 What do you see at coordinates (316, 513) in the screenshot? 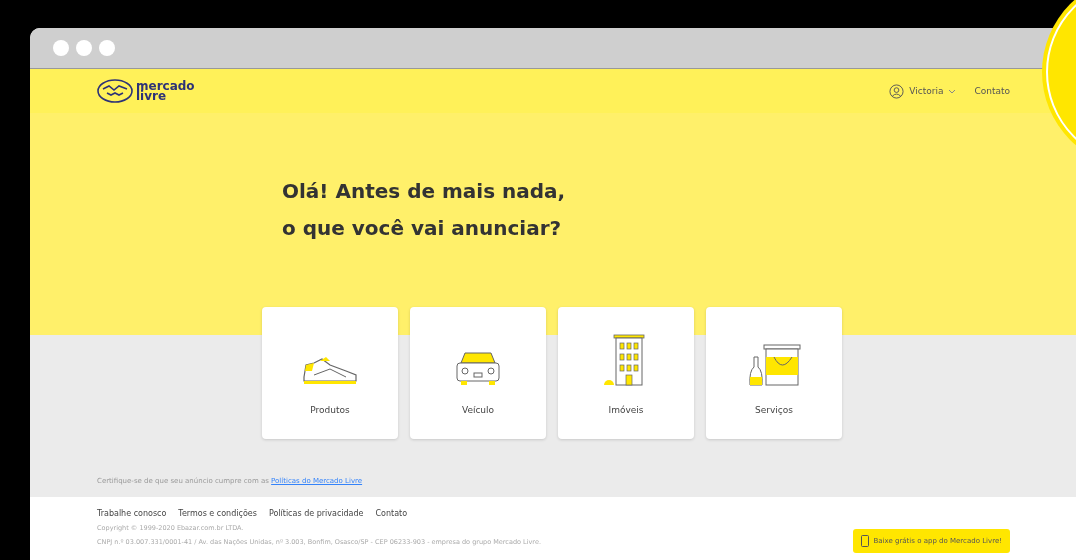
I see `footer-link: Políticas de privacidade` at bounding box center [316, 513].